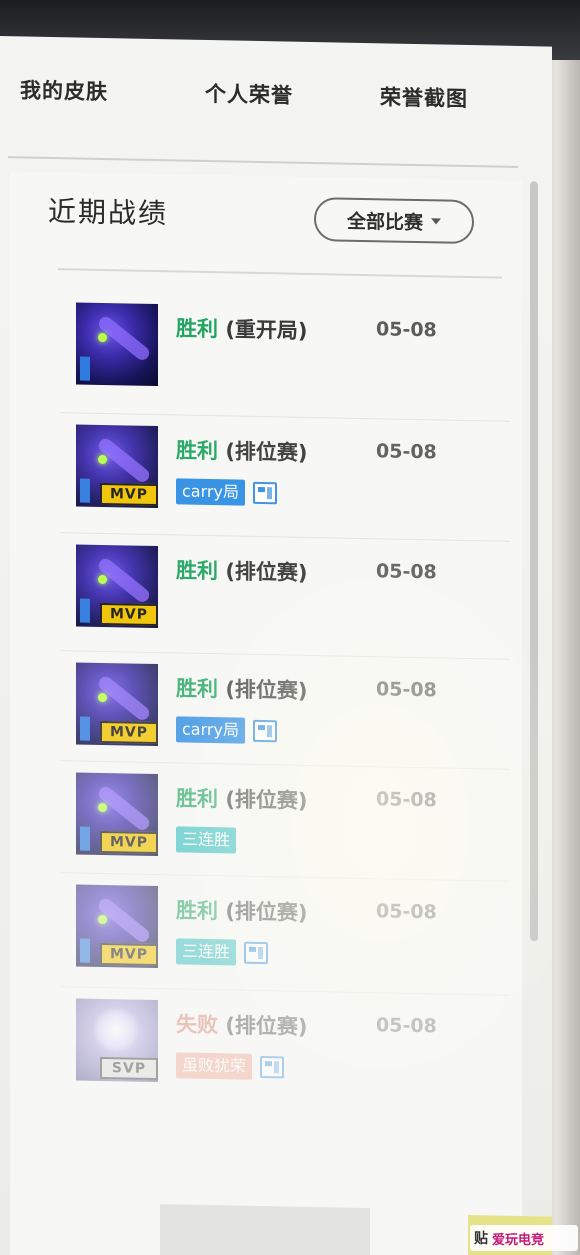 This screenshot has height=1255, width=580. I want to click on tab-personal-honors: 个人荣誉, so click(249, 94).